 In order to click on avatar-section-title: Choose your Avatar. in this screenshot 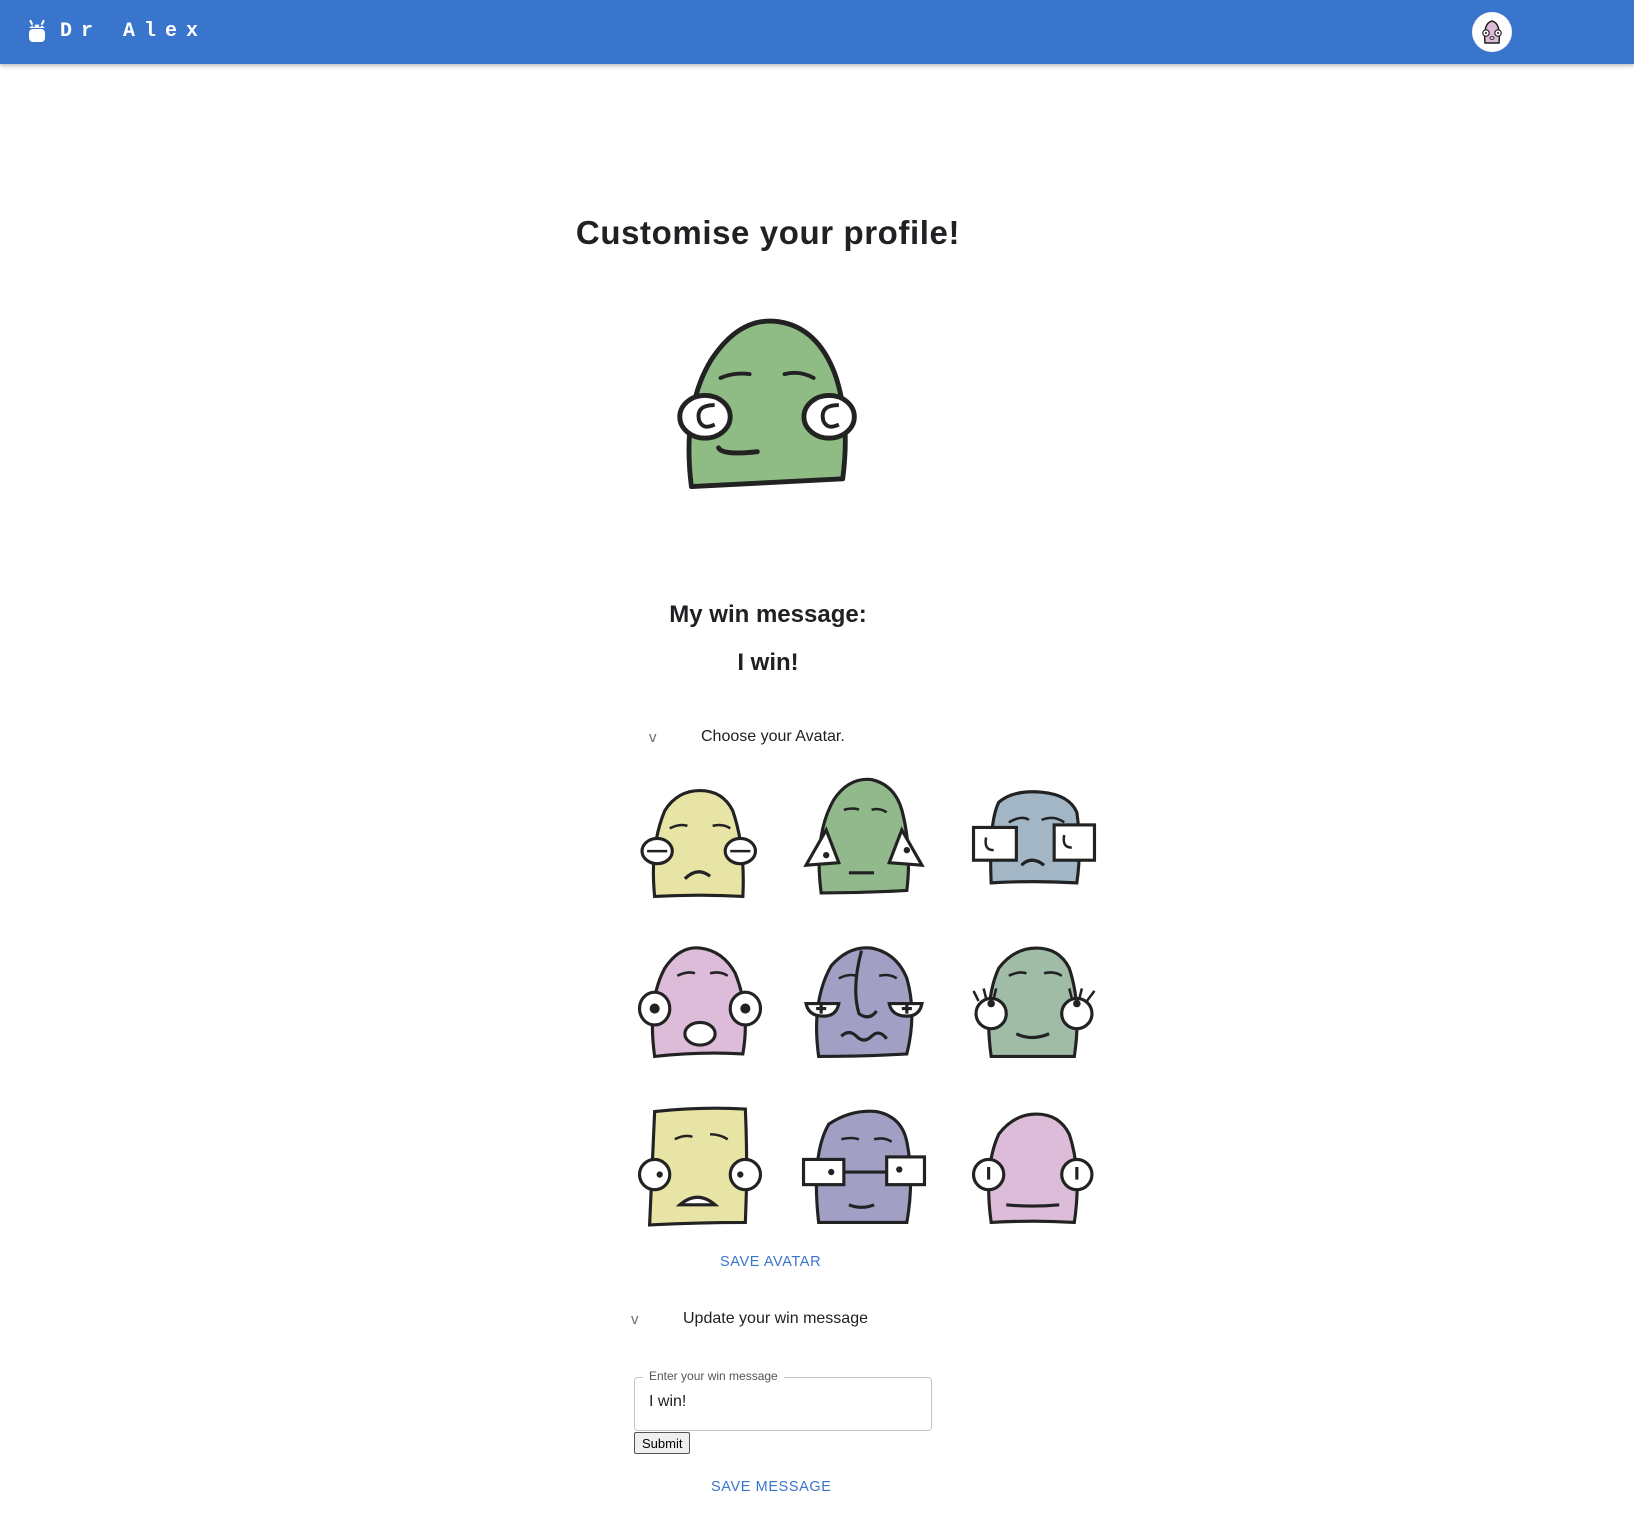, I will do `click(773, 736)`.